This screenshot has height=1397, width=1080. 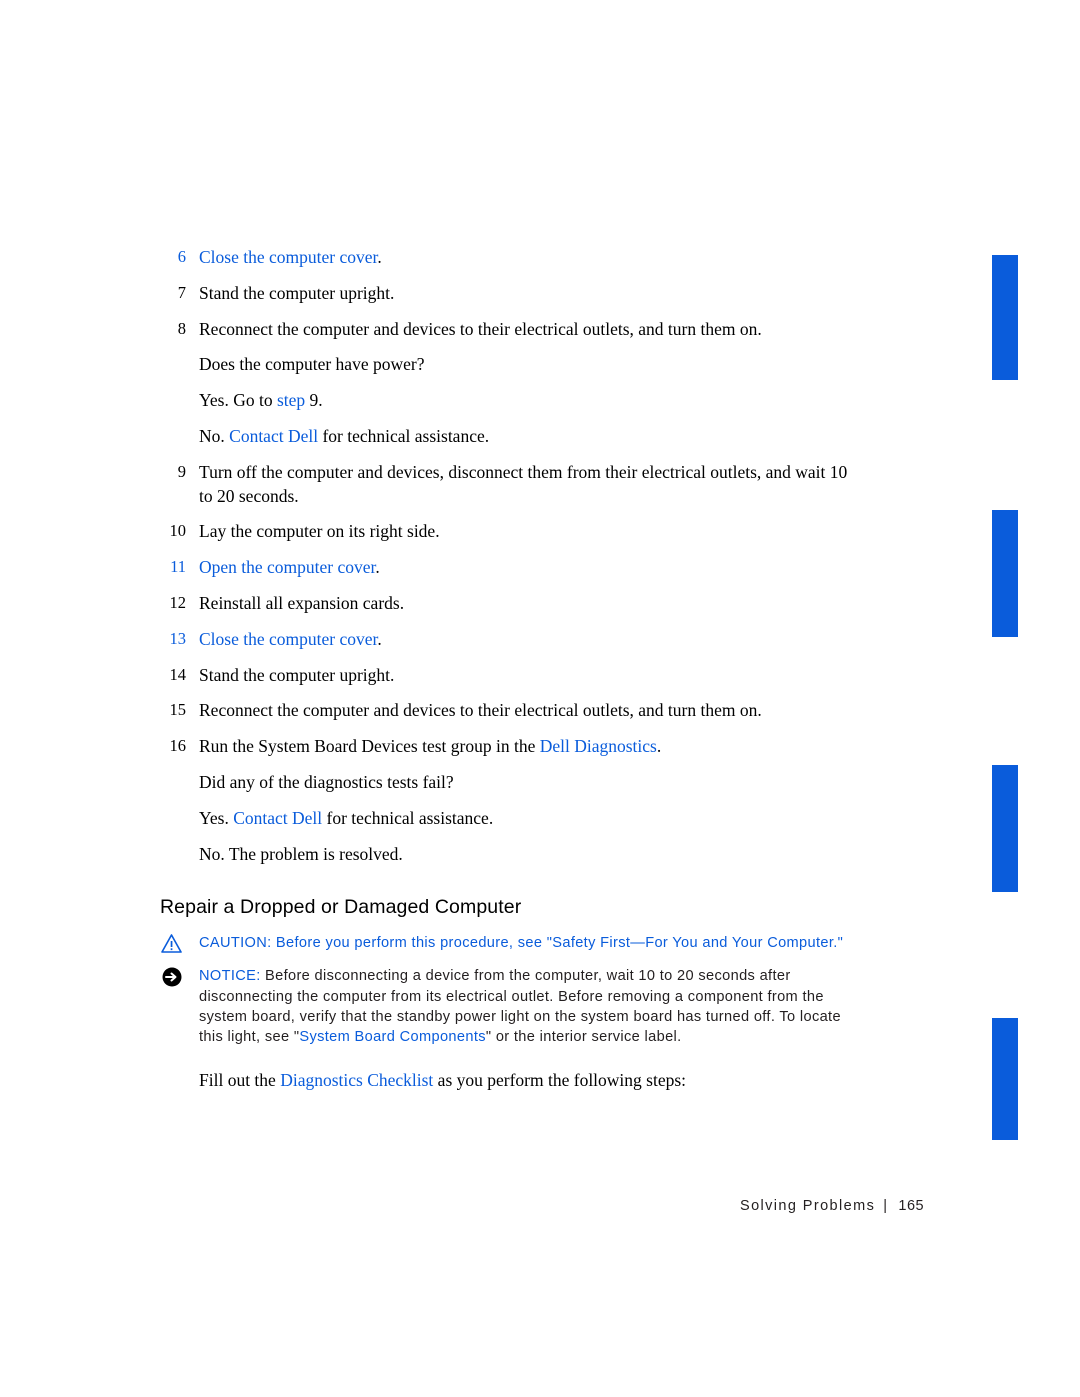 I want to click on notice-keyword: NOTICE:, so click(x=230, y=976).